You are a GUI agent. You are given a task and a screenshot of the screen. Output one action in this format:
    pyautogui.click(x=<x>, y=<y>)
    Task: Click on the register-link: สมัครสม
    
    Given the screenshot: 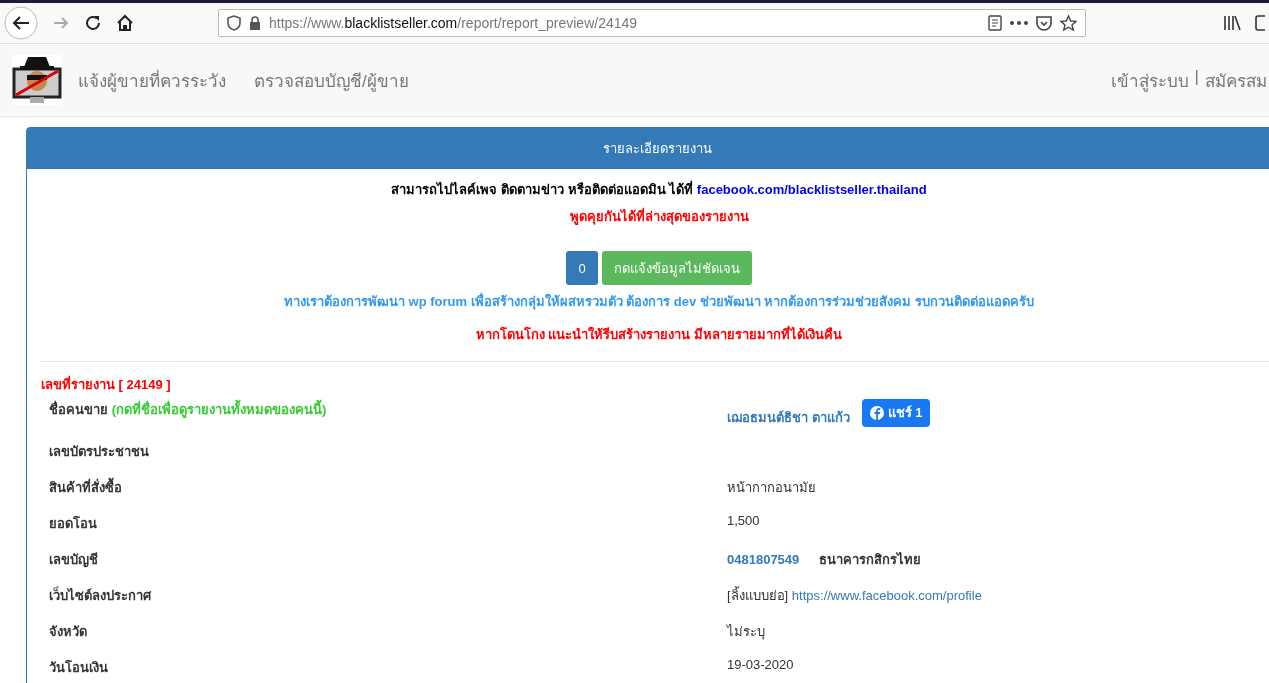 What is the action you would take?
    pyautogui.click(x=1236, y=80)
    